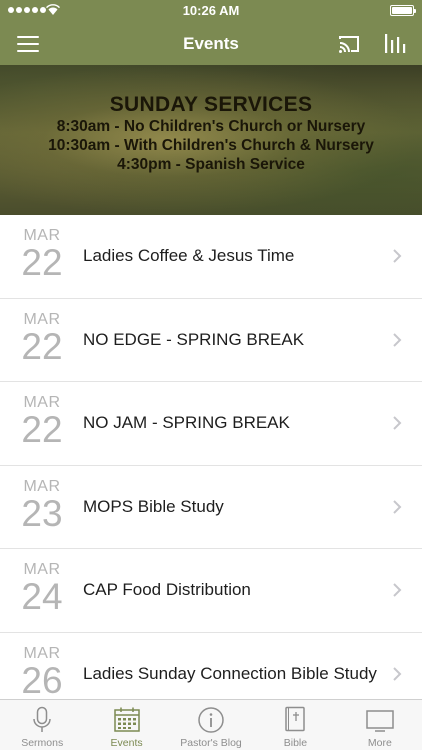 Image resolution: width=422 pixels, height=750 pixels. I want to click on event-row: MAR 22 NO EDGE - SPRING BREAK, so click(211, 340).